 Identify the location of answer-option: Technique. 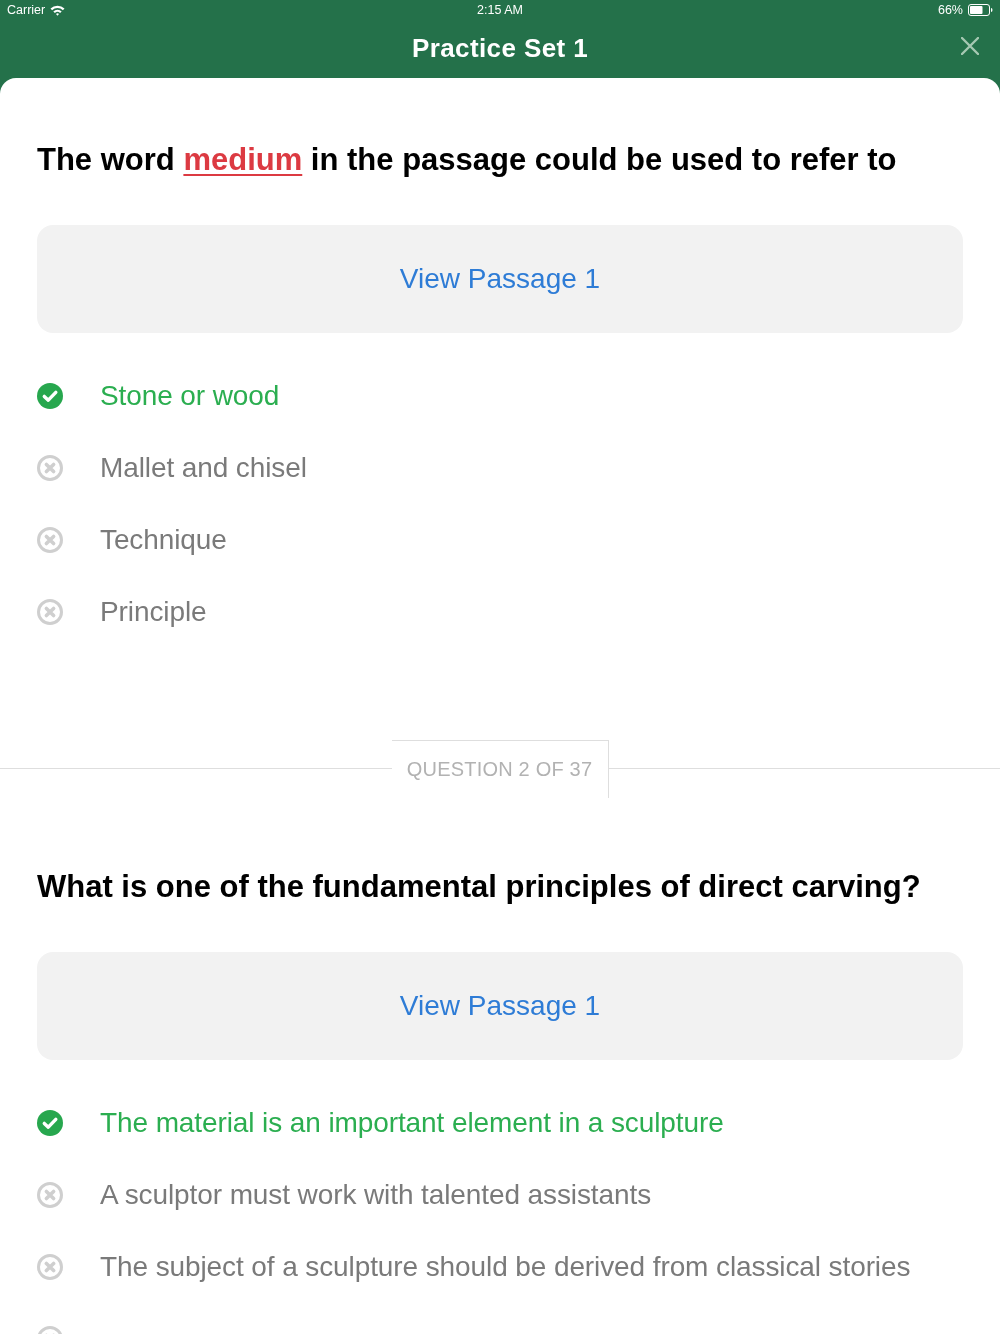
(163, 540).